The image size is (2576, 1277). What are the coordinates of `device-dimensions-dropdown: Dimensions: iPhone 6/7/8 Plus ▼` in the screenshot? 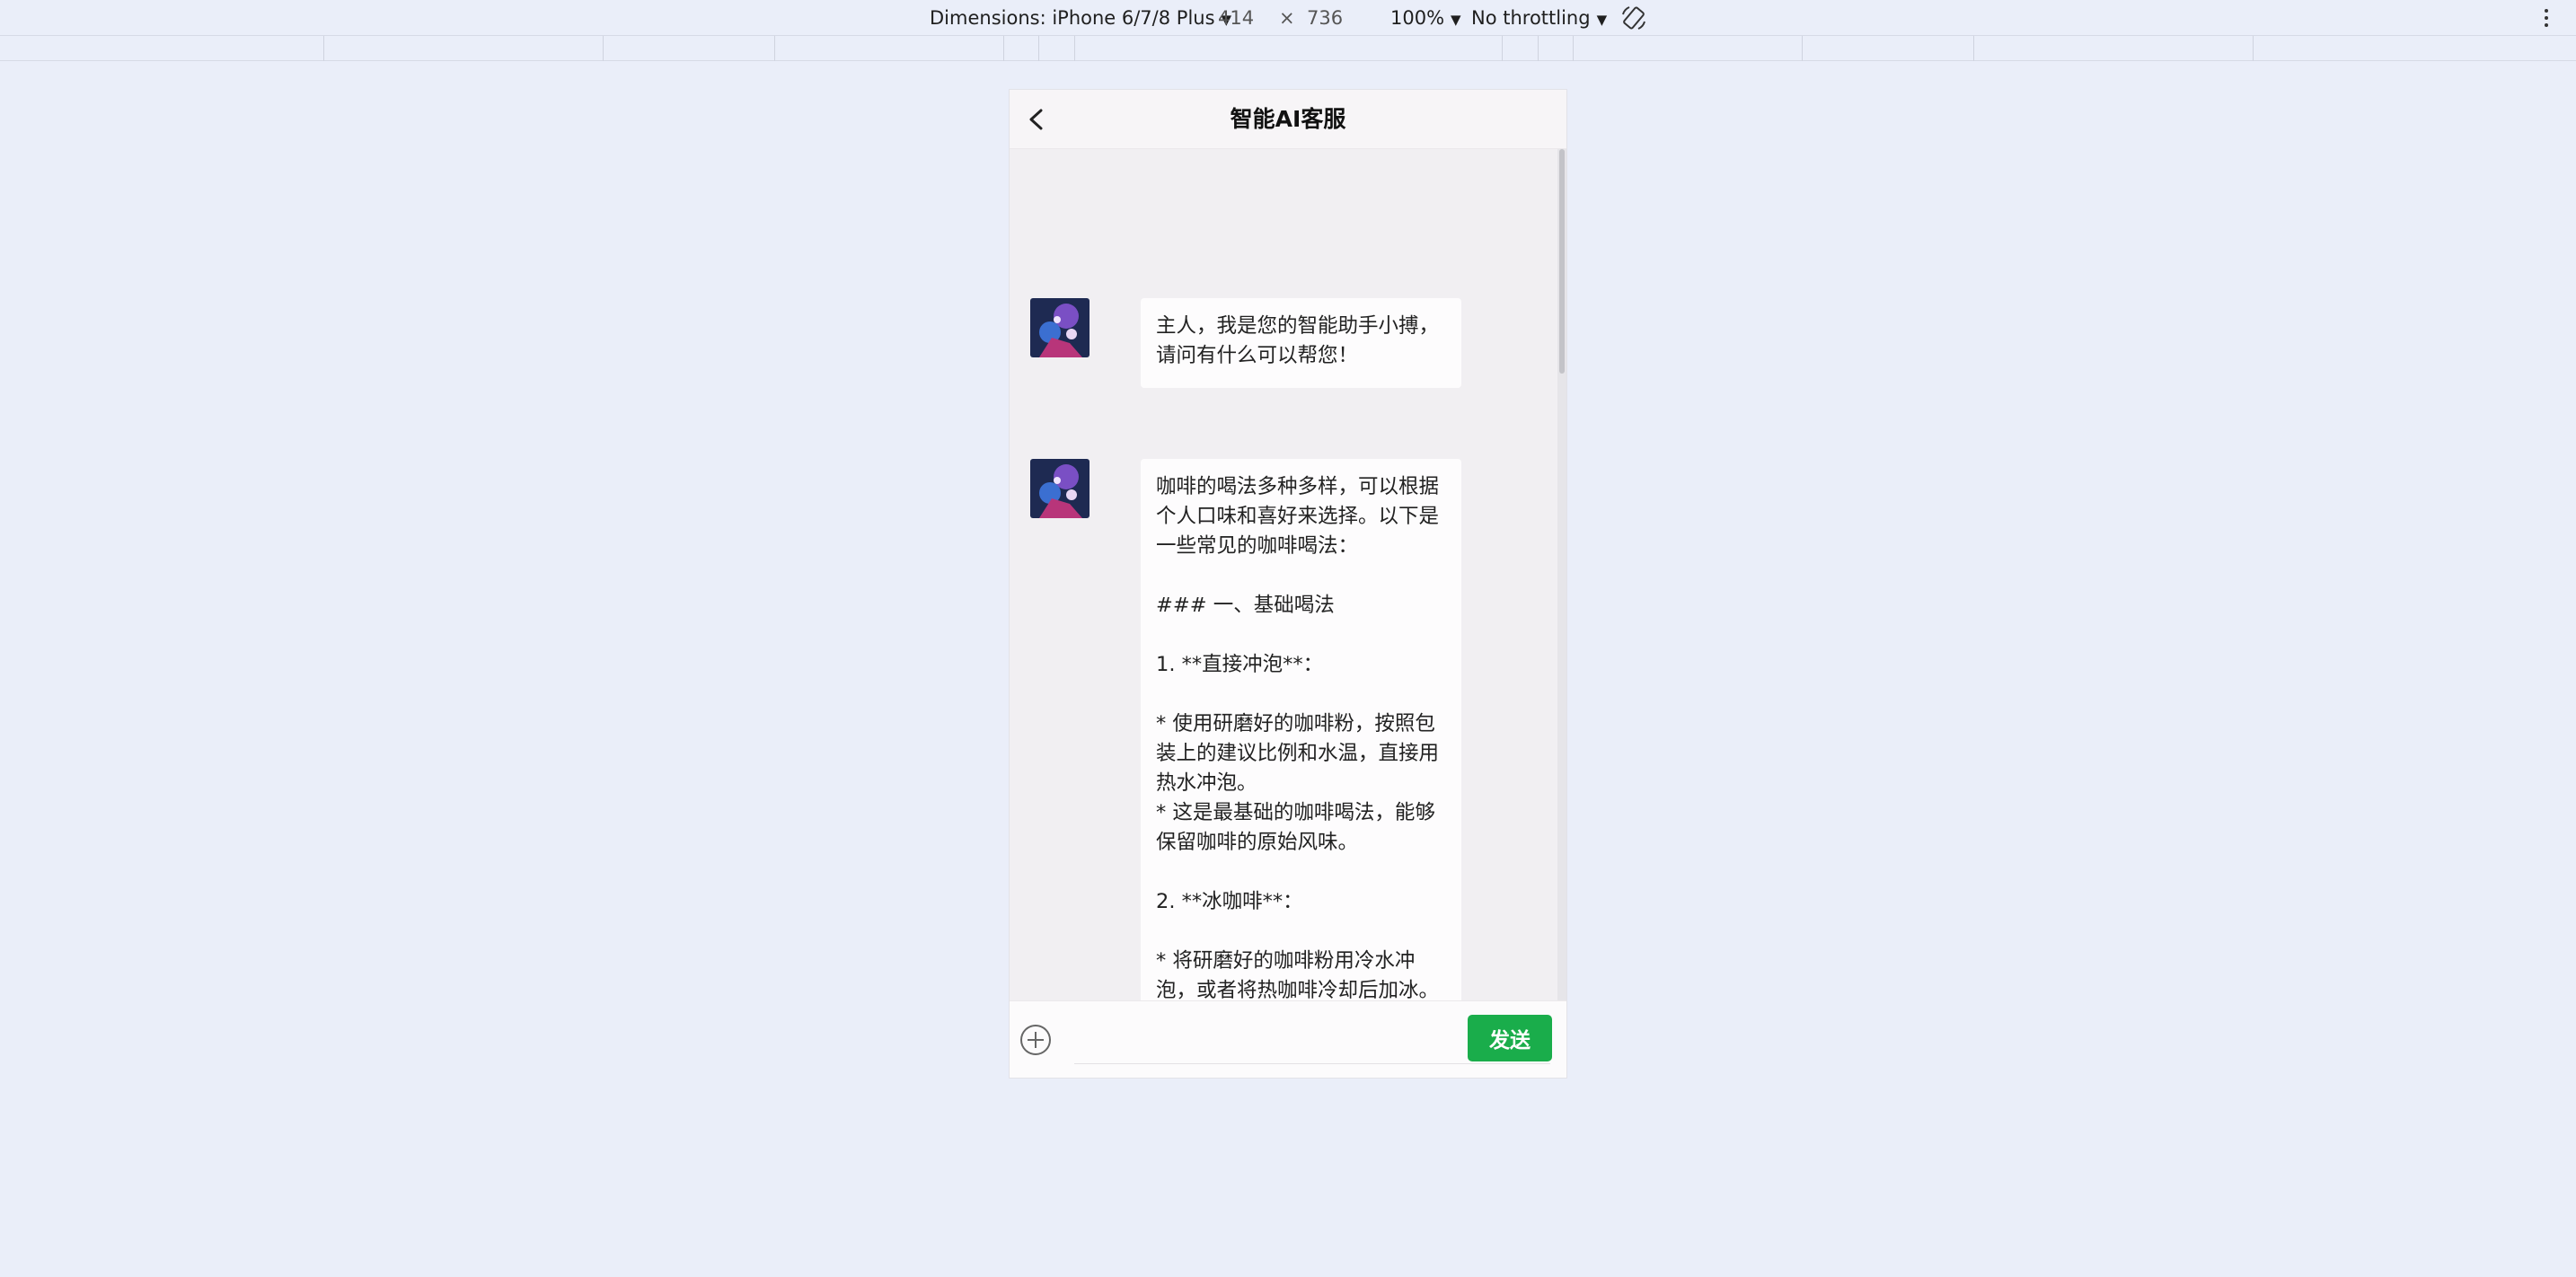 It's located at (1080, 18).